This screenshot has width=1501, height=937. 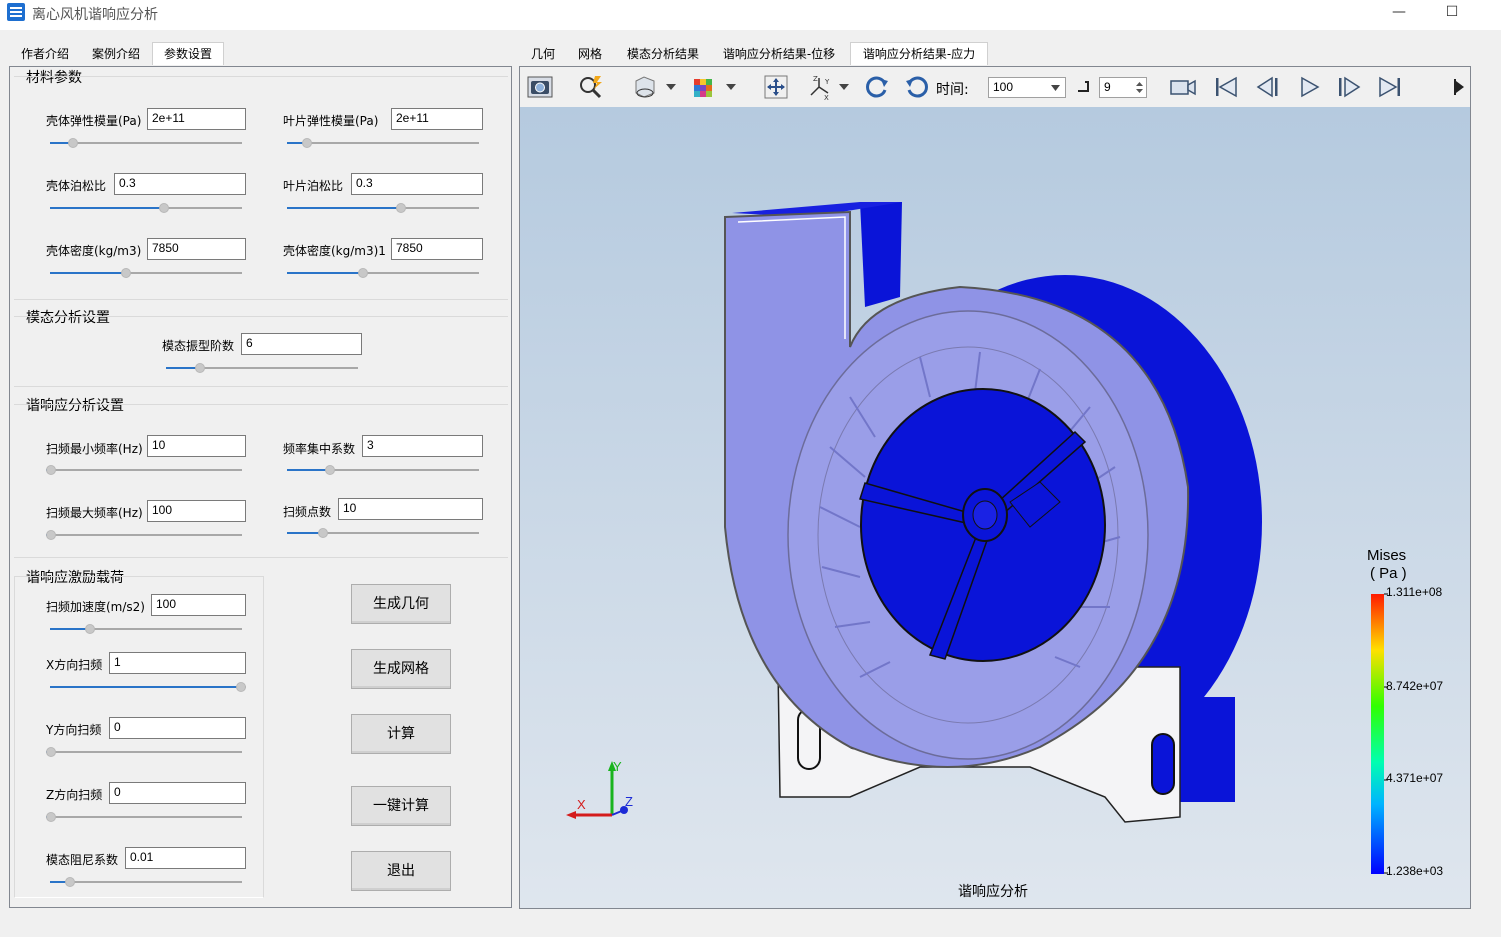 What do you see at coordinates (144, 470) in the screenshot?
I see `freq-min-slider` at bounding box center [144, 470].